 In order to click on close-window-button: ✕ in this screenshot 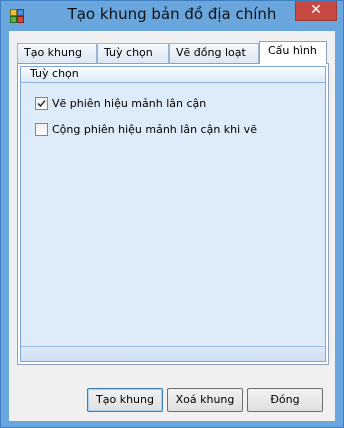, I will do `click(316, 11)`.